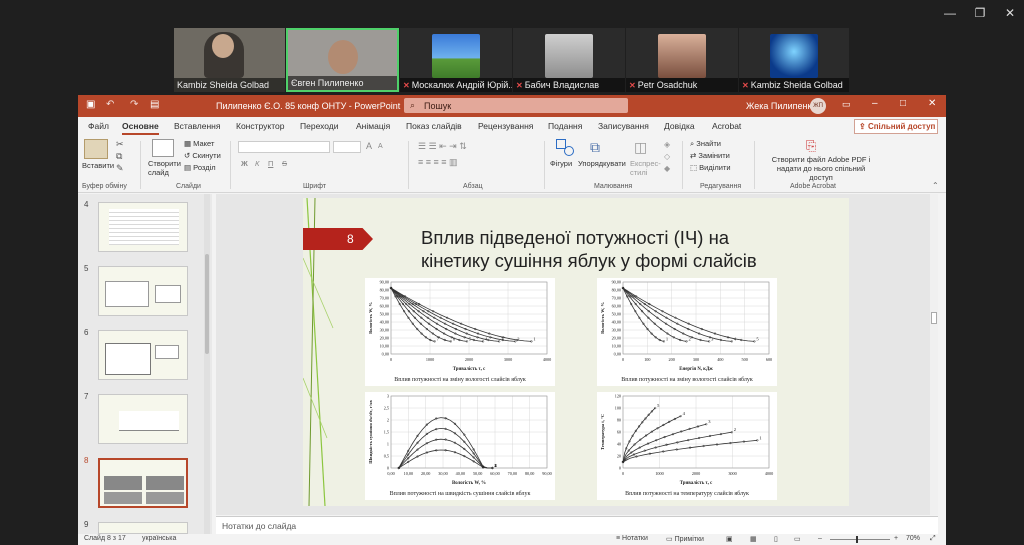 The width and height of the screenshot is (1024, 545). I want to click on save-icon: ▣, so click(90, 104).